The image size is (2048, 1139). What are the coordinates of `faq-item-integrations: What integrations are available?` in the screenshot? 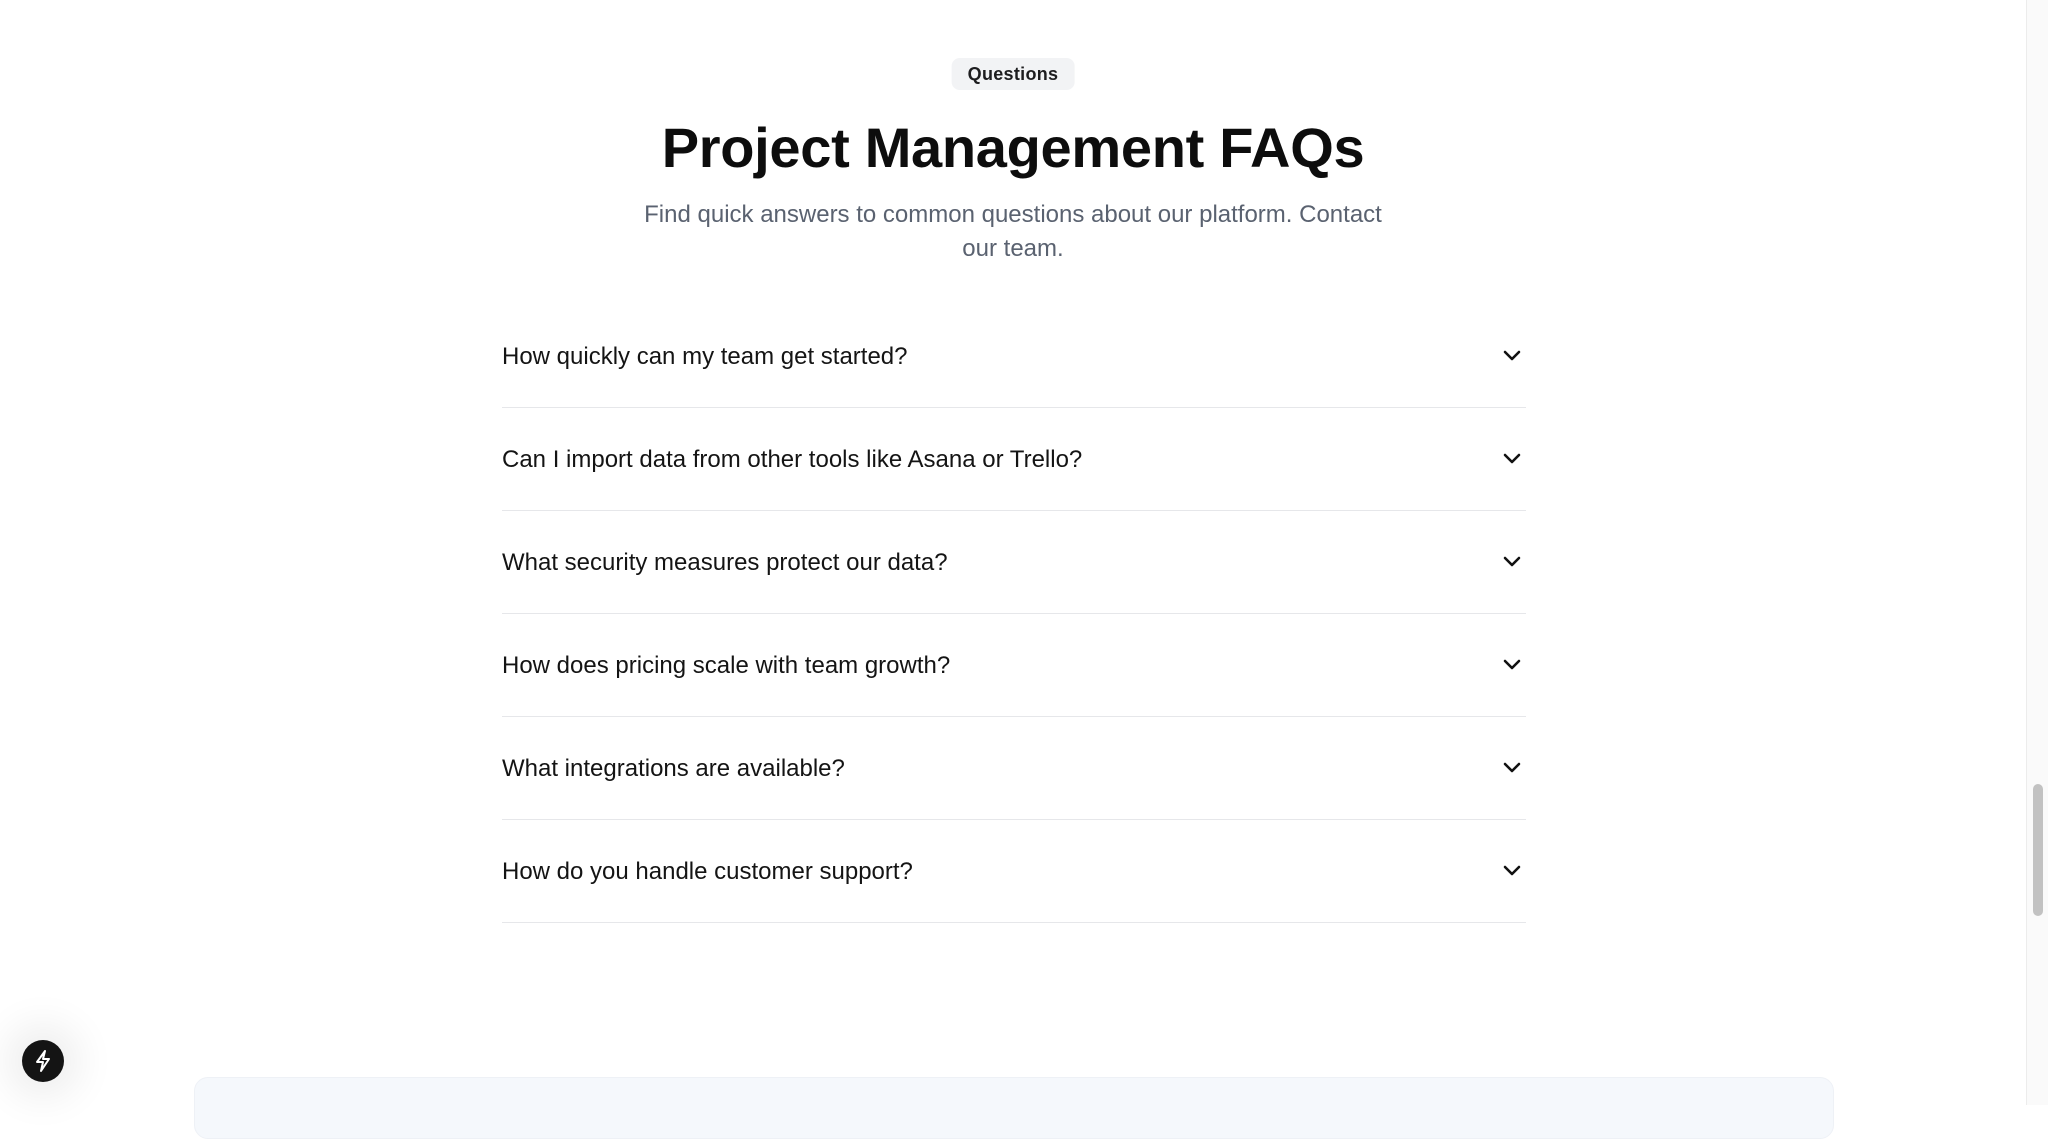 It's located at (1014, 768).